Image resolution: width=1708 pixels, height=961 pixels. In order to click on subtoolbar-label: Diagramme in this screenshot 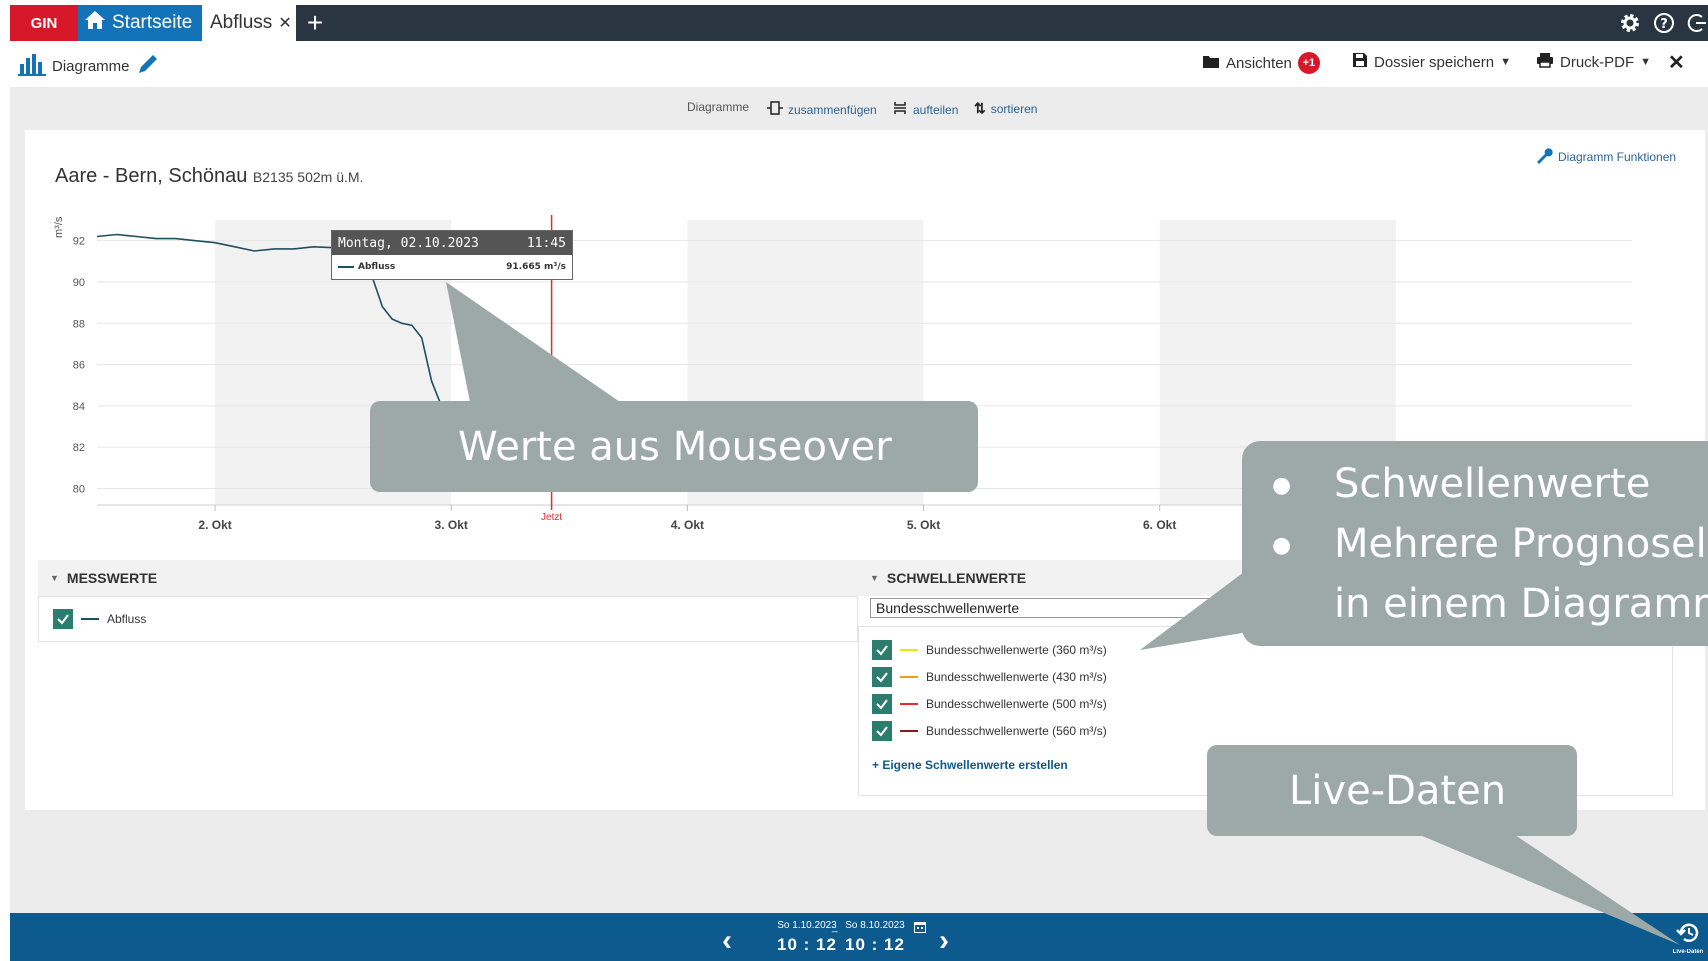, I will do `click(718, 107)`.